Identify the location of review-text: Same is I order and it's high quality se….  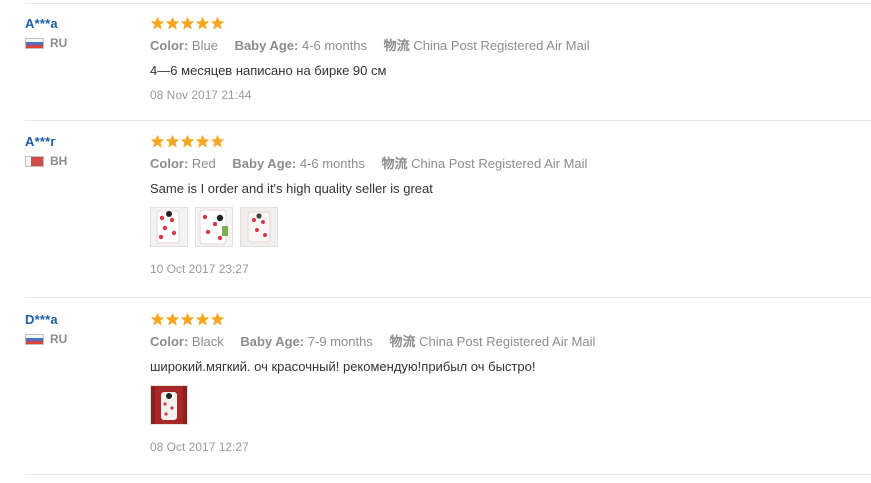
(291, 188).